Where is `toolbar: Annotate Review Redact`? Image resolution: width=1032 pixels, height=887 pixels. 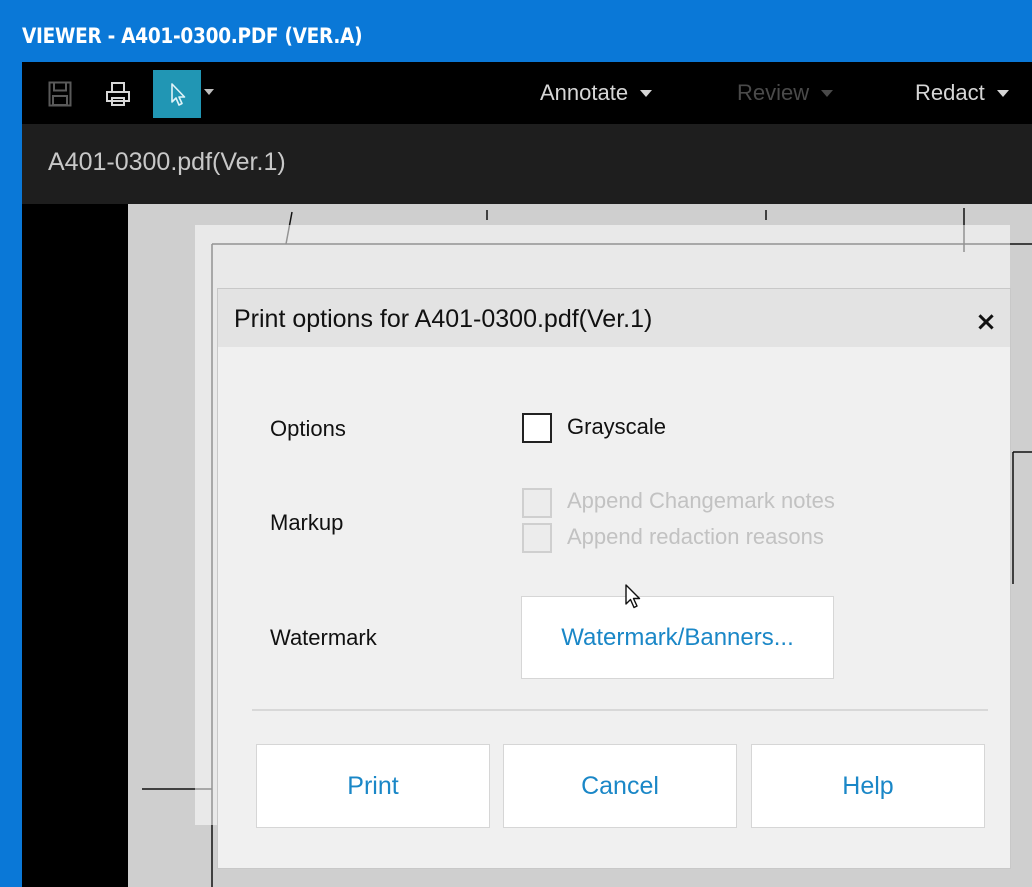
toolbar: Annotate Review Redact is located at coordinates (527, 93).